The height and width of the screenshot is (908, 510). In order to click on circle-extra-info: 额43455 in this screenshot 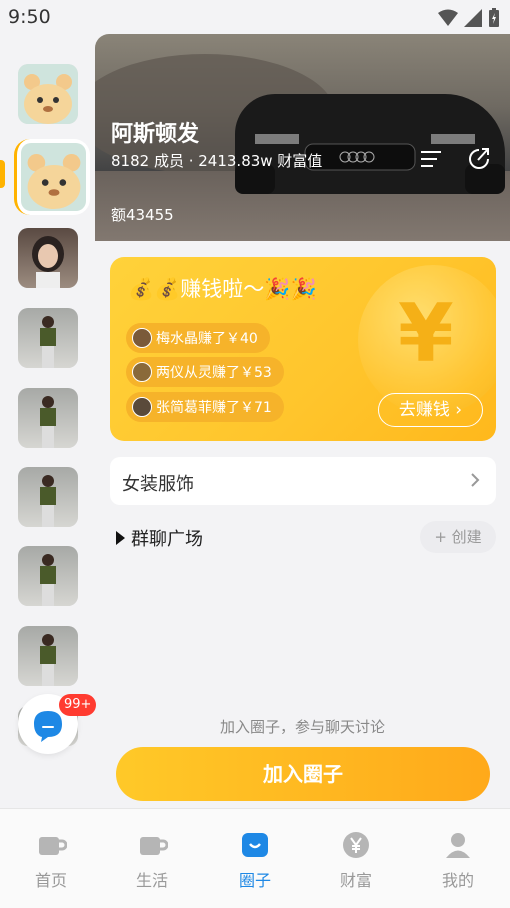, I will do `click(142, 215)`.